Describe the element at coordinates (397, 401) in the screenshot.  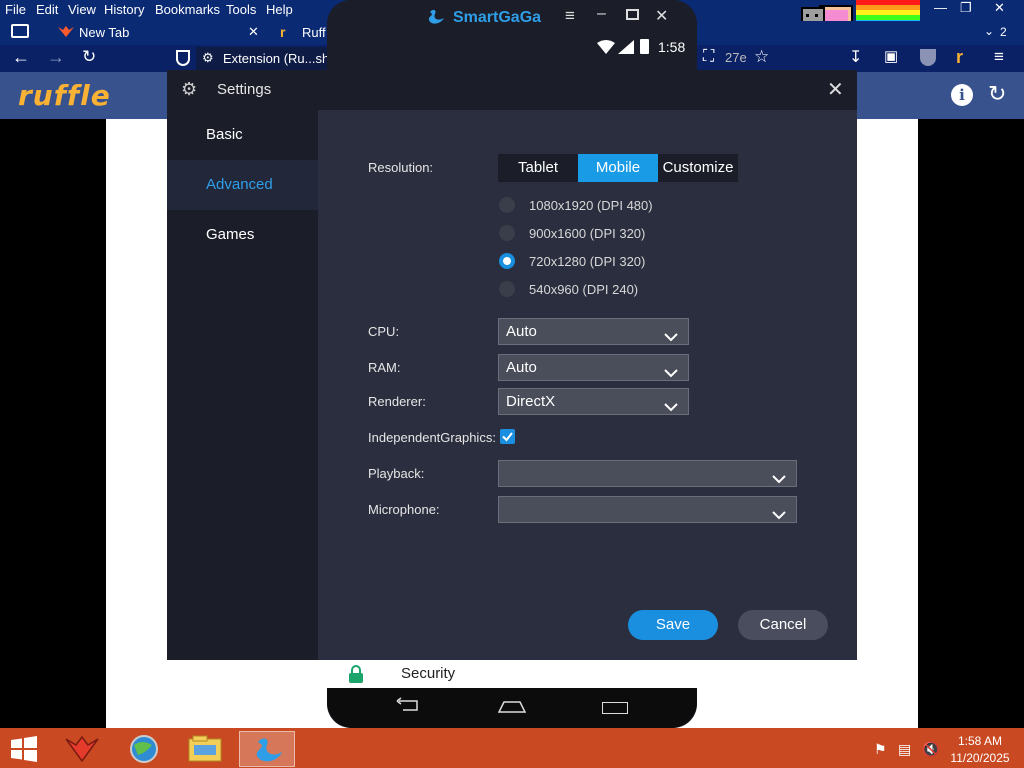
I see `renderer-label: Renderer:` at that location.